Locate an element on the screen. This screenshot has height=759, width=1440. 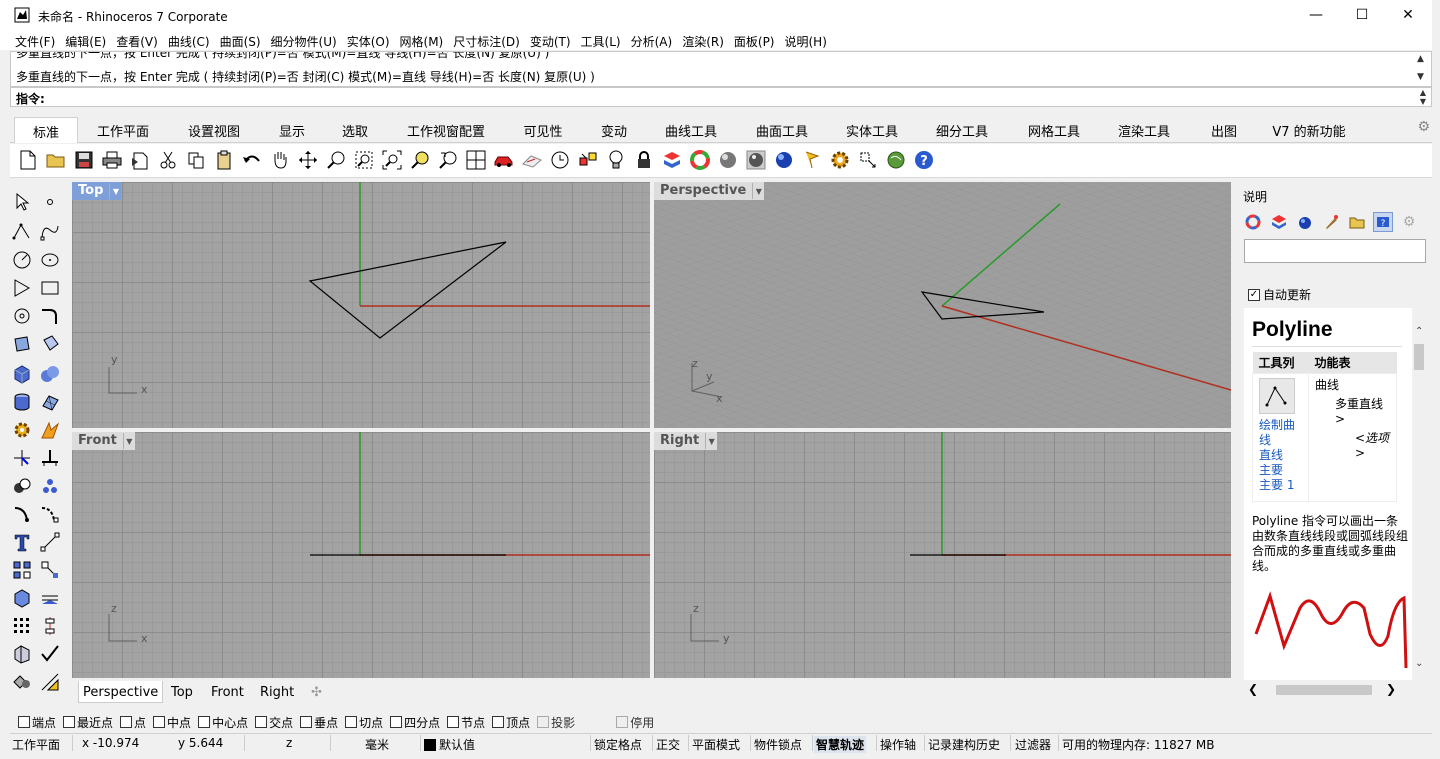
tab-subd-tools: 细分工具 is located at coordinates (962, 130).